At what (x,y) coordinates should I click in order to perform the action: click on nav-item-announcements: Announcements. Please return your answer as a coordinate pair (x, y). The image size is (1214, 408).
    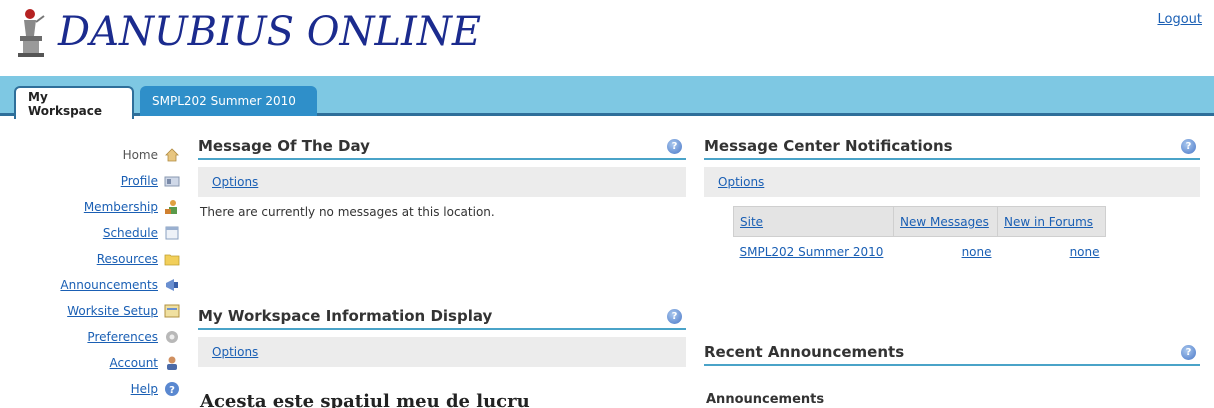
    Looking at the image, I should click on (120, 285).